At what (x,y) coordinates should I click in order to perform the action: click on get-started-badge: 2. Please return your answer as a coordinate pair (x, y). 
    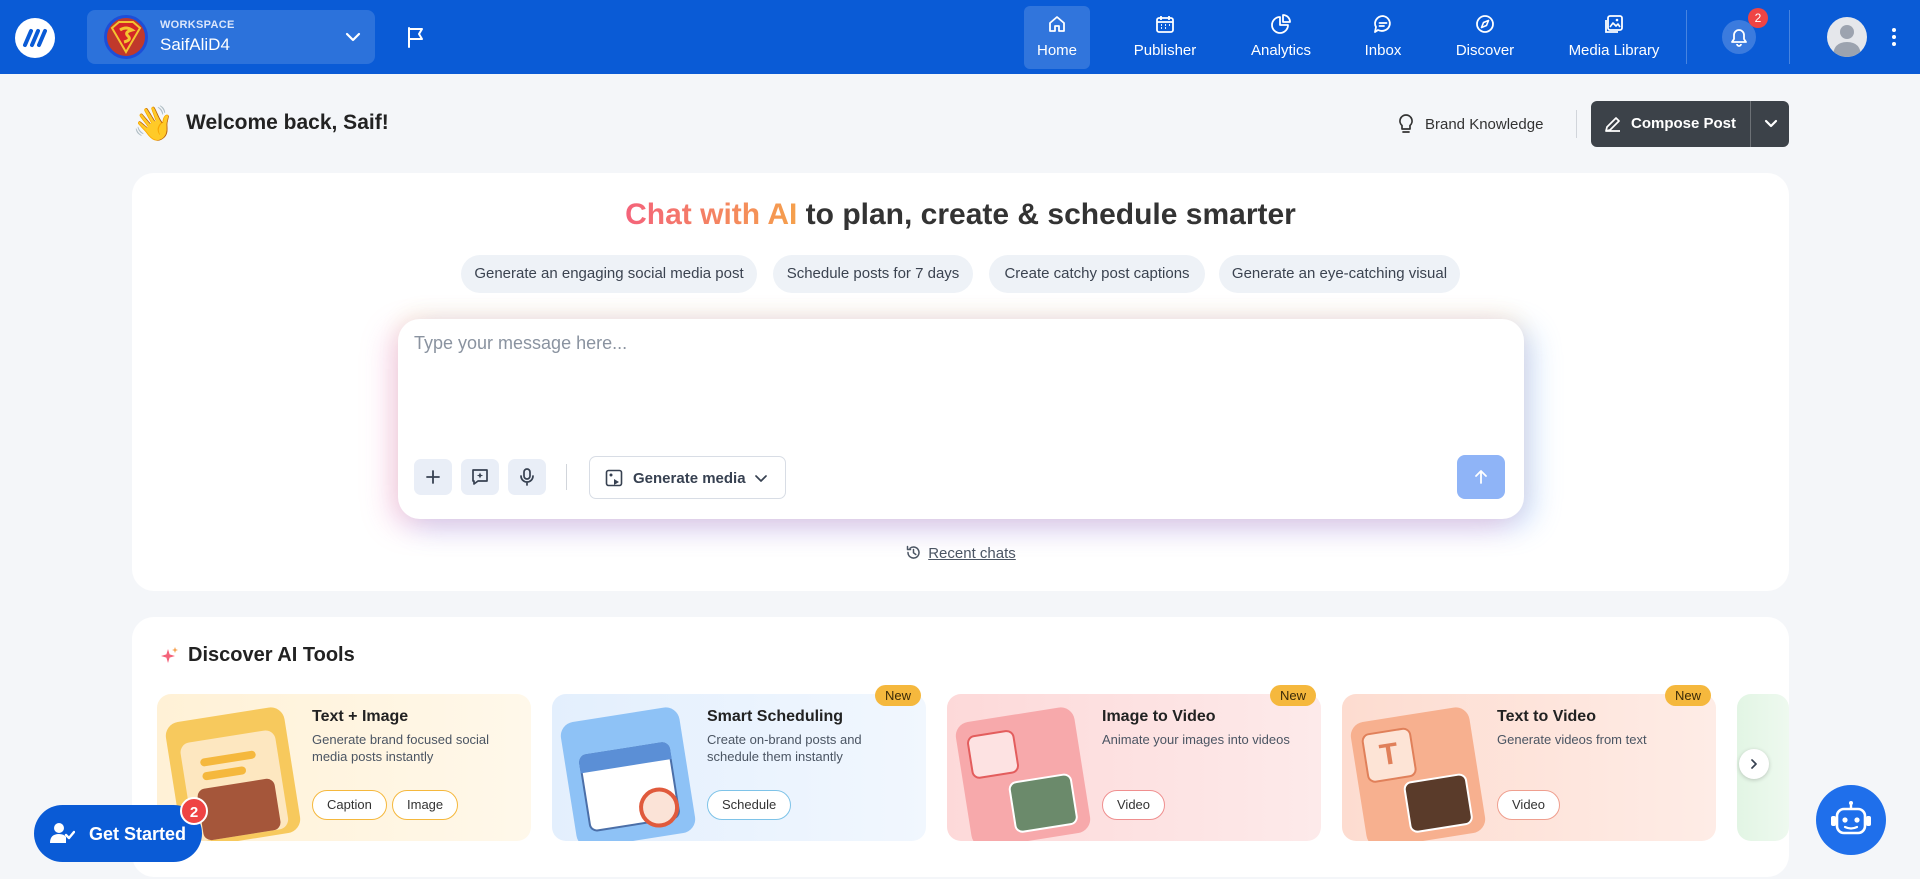
    Looking at the image, I should click on (194, 811).